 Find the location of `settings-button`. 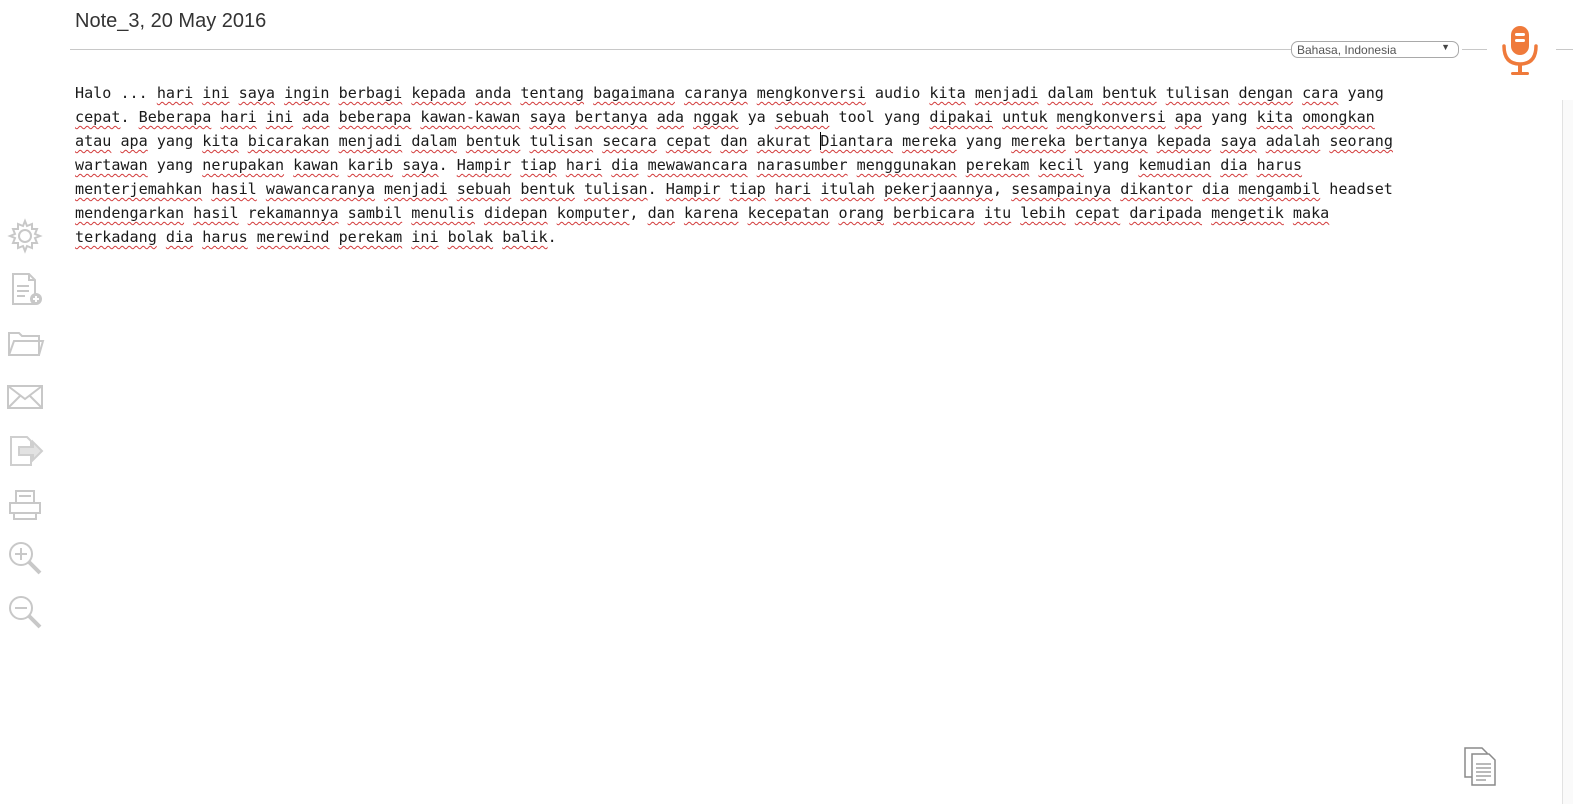

settings-button is located at coordinates (25, 236).